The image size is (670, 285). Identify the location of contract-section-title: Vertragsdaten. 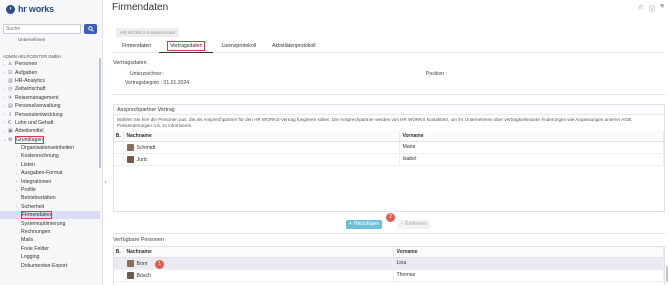
(130, 63).